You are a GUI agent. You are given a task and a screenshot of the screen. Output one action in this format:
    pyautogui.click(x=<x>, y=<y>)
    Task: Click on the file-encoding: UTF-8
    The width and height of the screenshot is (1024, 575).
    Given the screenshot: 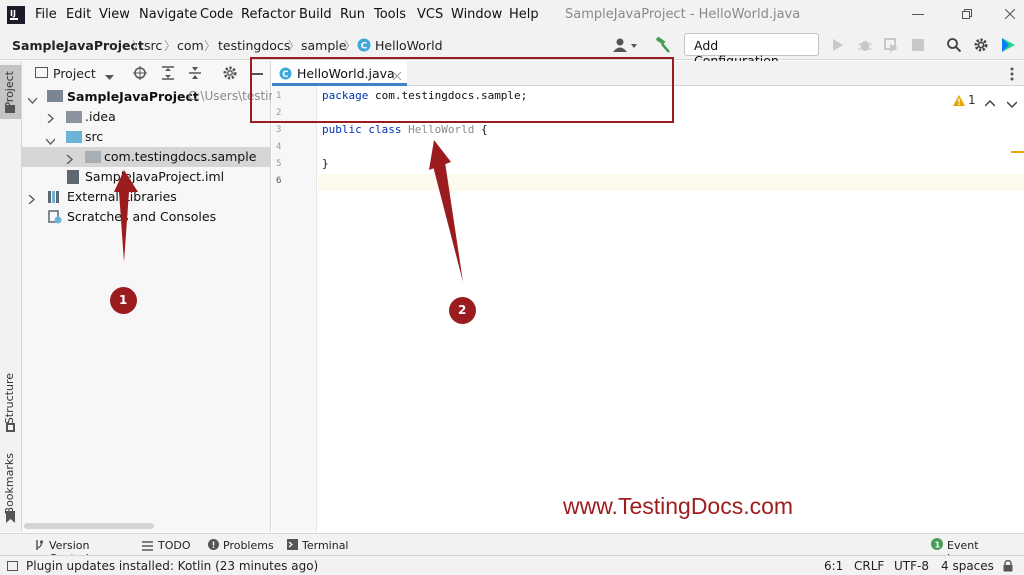 What is the action you would take?
    pyautogui.click(x=911, y=566)
    